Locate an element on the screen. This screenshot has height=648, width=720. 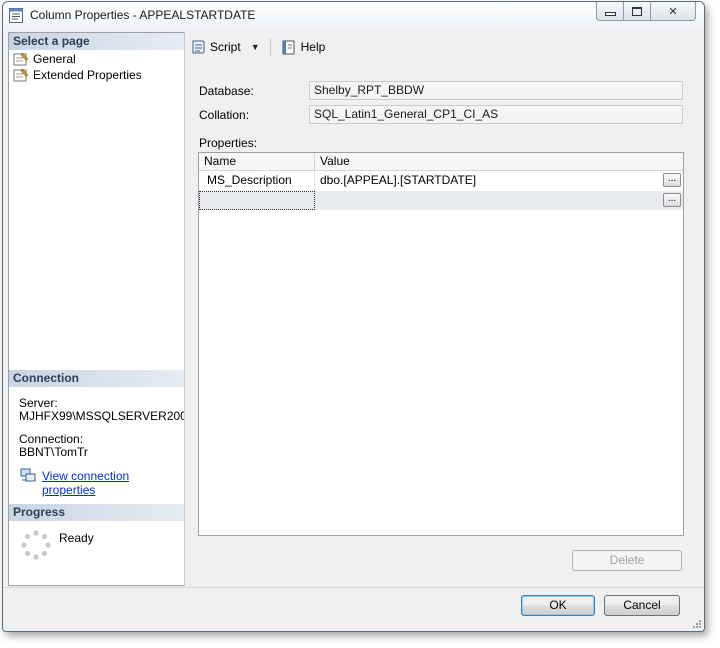
page-item-extended-properties: Extended Properties is located at coordinates (77, 75).